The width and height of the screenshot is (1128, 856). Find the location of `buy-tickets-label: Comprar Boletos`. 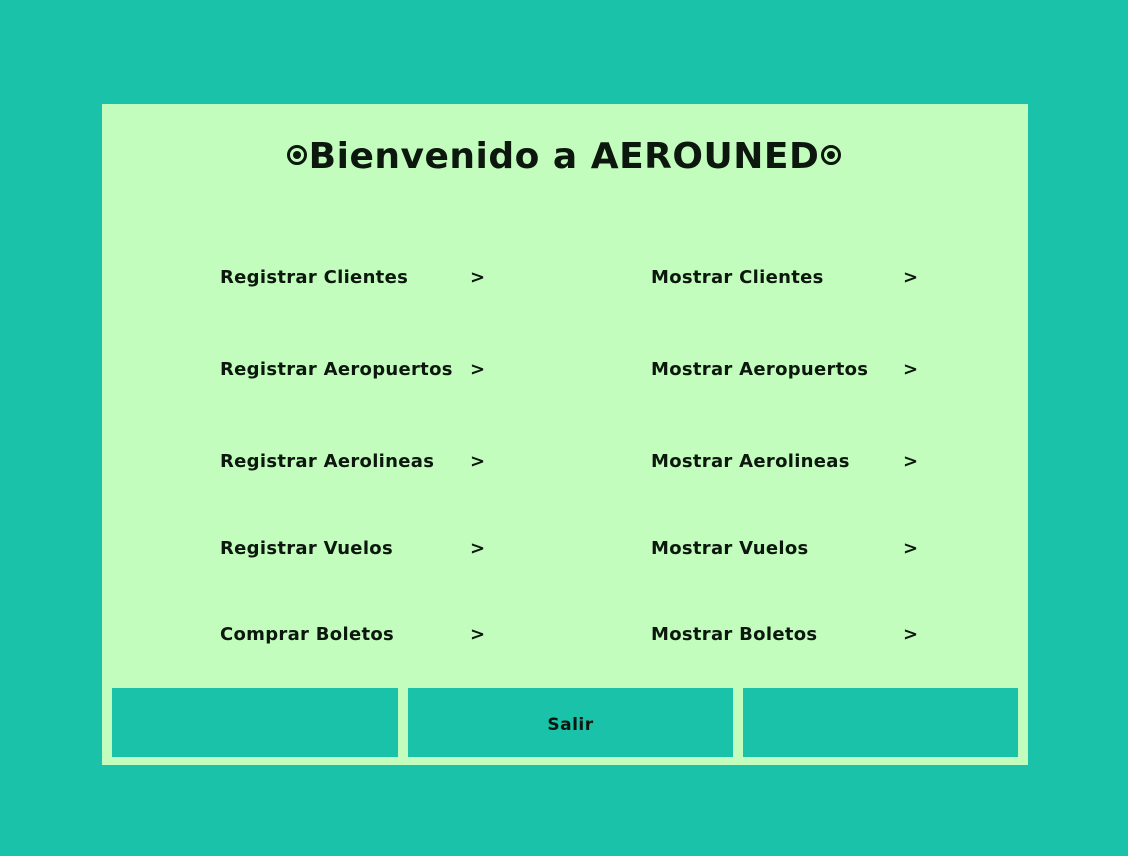

buy-tickets-label: Comprar Boletos is located at coordinates (307, 634).